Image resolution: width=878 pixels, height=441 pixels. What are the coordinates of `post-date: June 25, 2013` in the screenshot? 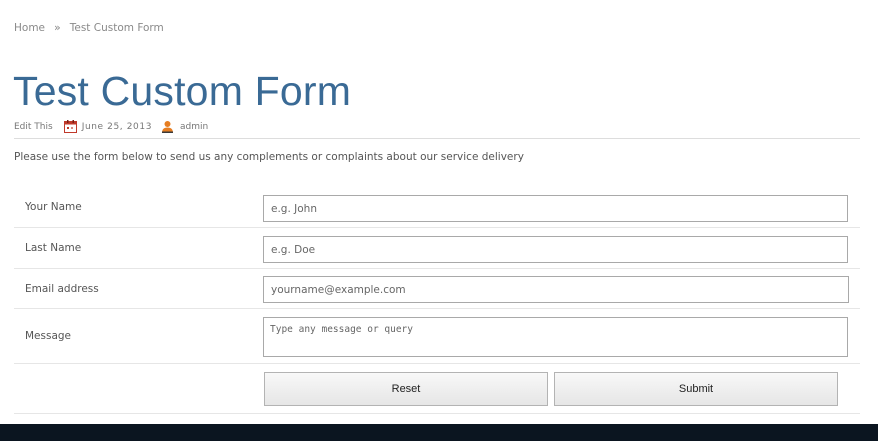 It's located at (117, 126).